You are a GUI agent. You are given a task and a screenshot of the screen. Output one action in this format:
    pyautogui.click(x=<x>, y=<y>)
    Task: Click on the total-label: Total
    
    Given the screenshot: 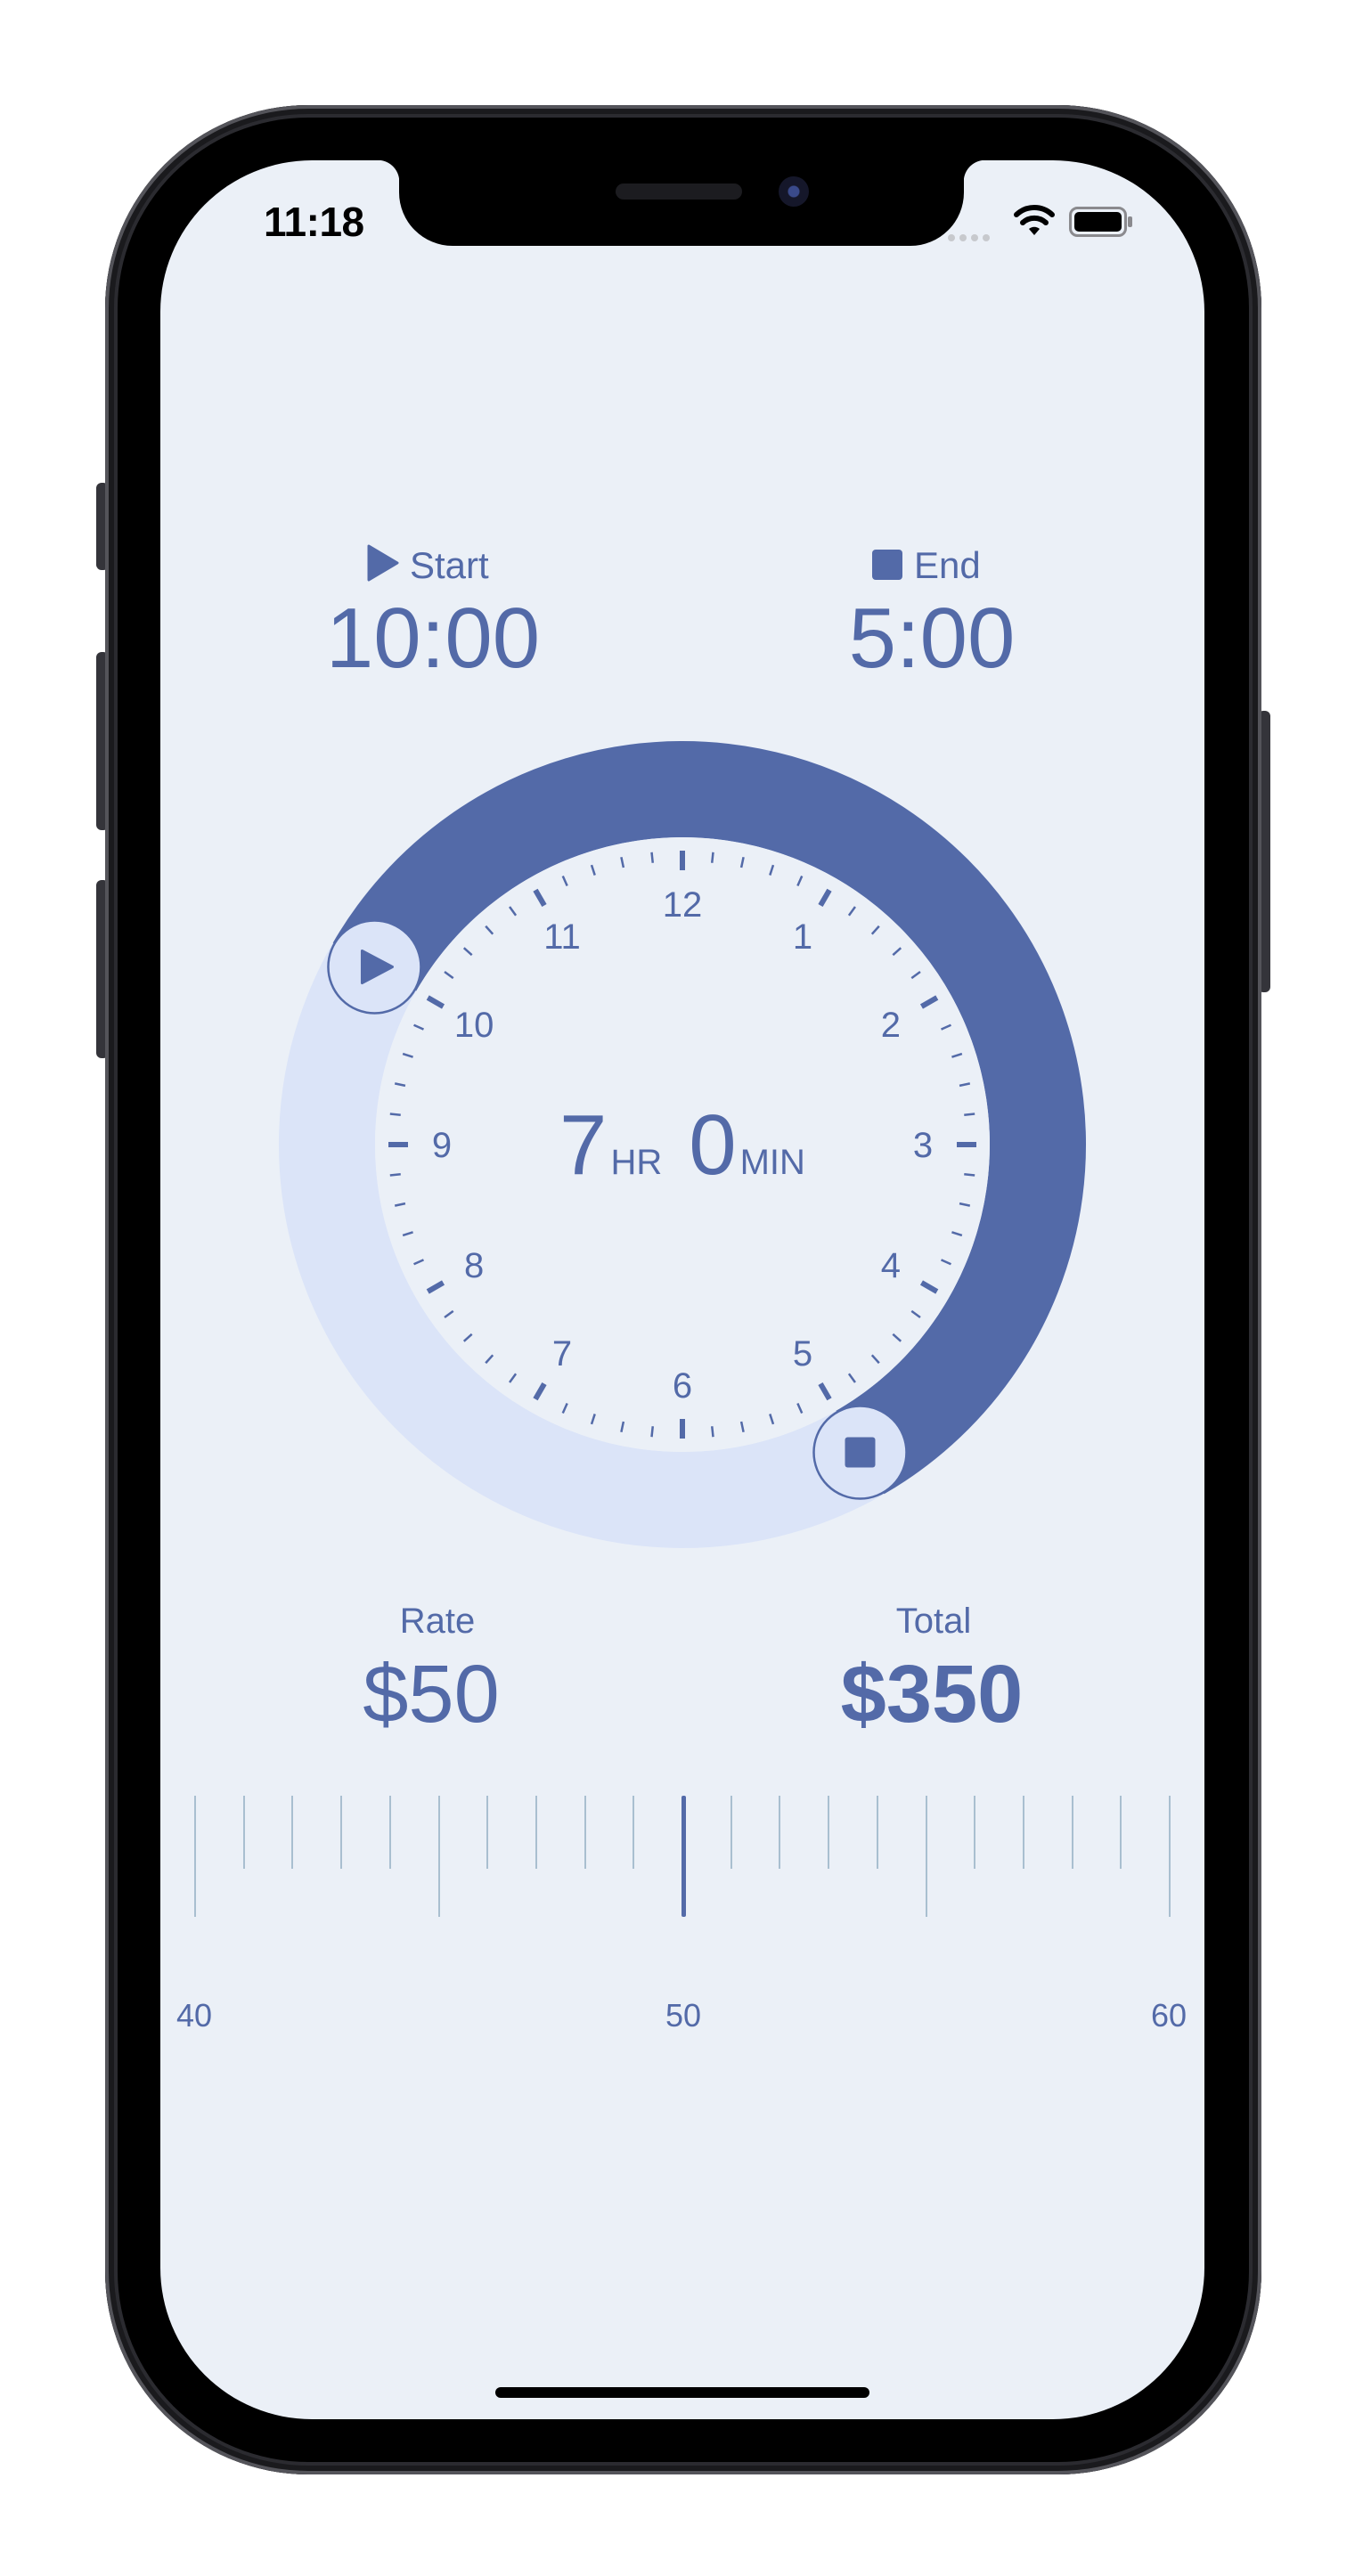 What is the action you would take?
    pyautogui.click(x=933, y=1622)
    